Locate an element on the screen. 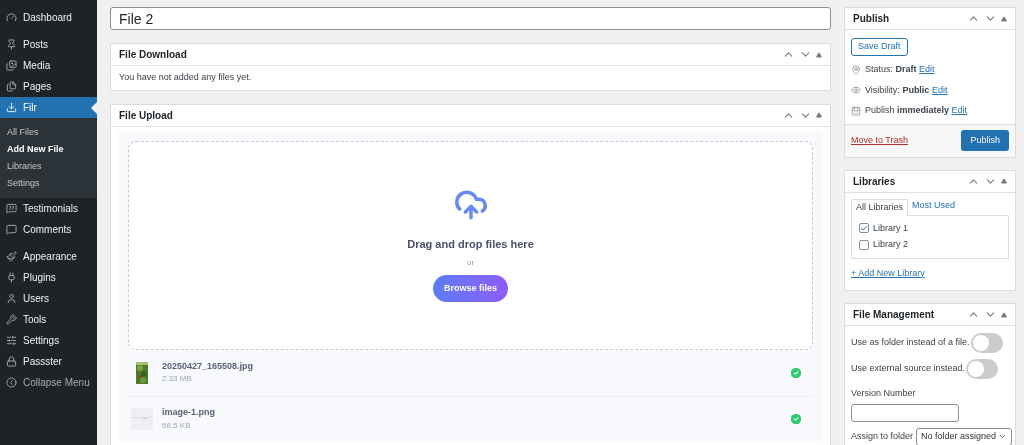 This screenshot has height=445, width=1024. download-icon is located at coordinates (11, 107).